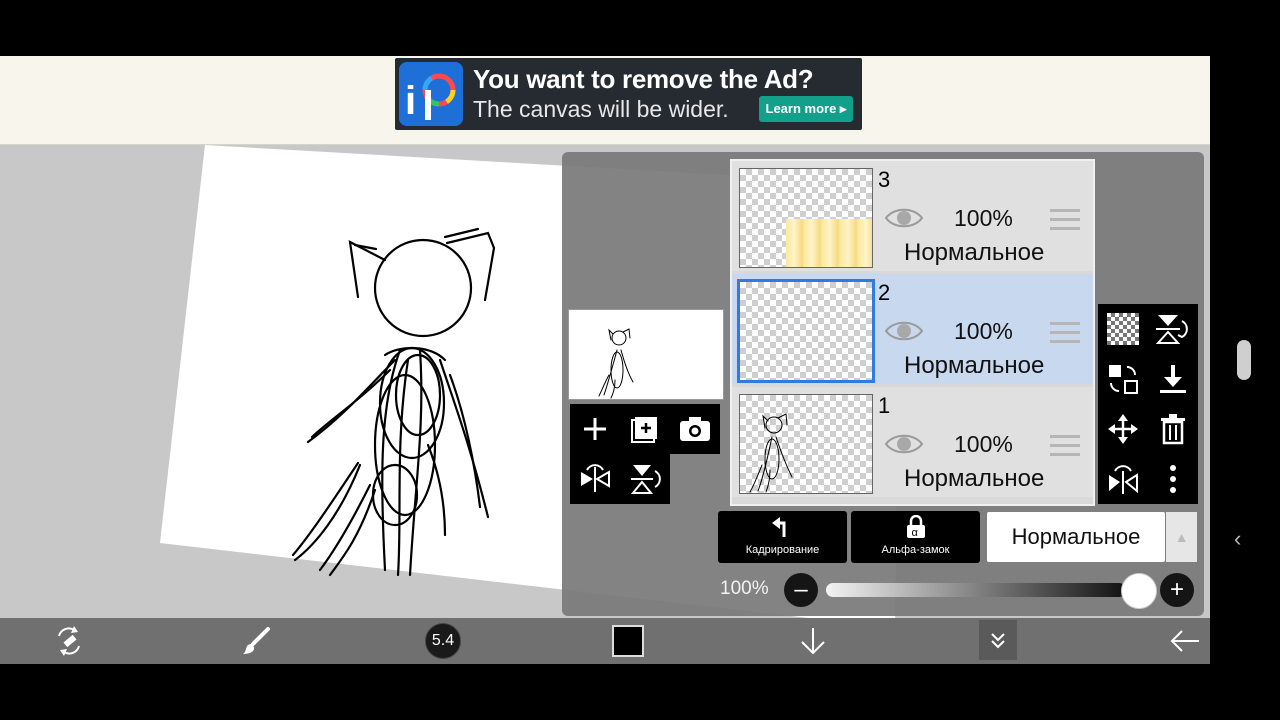 This screenshot has height=720, width=1280. I want to click on transform-tool-icon, so click(69, 641).